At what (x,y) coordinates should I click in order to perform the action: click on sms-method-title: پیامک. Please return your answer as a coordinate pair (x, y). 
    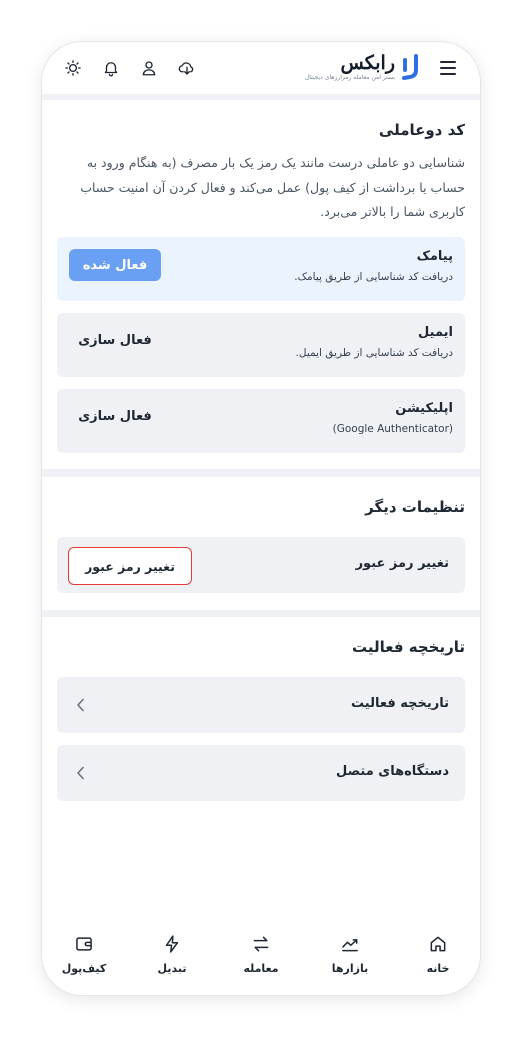
    Looking at the image, I should click on (434, 256).